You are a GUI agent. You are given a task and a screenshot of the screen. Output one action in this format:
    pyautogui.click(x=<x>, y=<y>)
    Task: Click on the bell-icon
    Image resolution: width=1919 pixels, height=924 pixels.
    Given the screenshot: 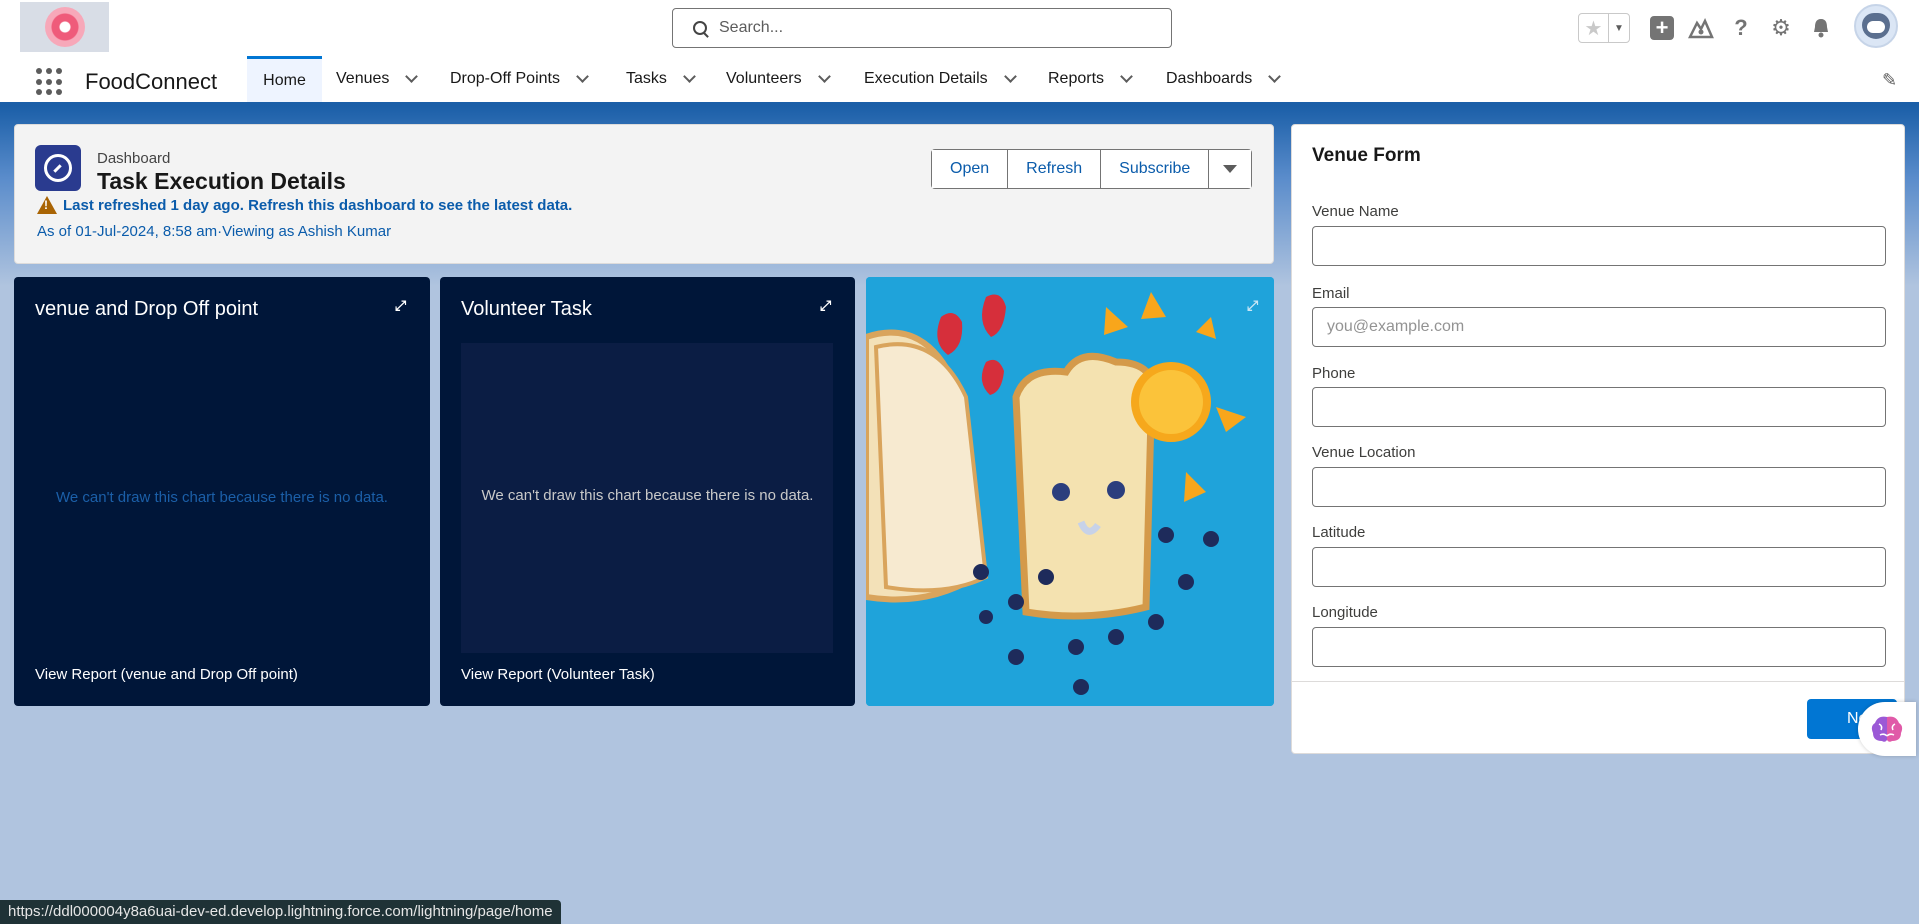 What is the action you would take?
    pyautogui.click(x=1821, y=28)
    